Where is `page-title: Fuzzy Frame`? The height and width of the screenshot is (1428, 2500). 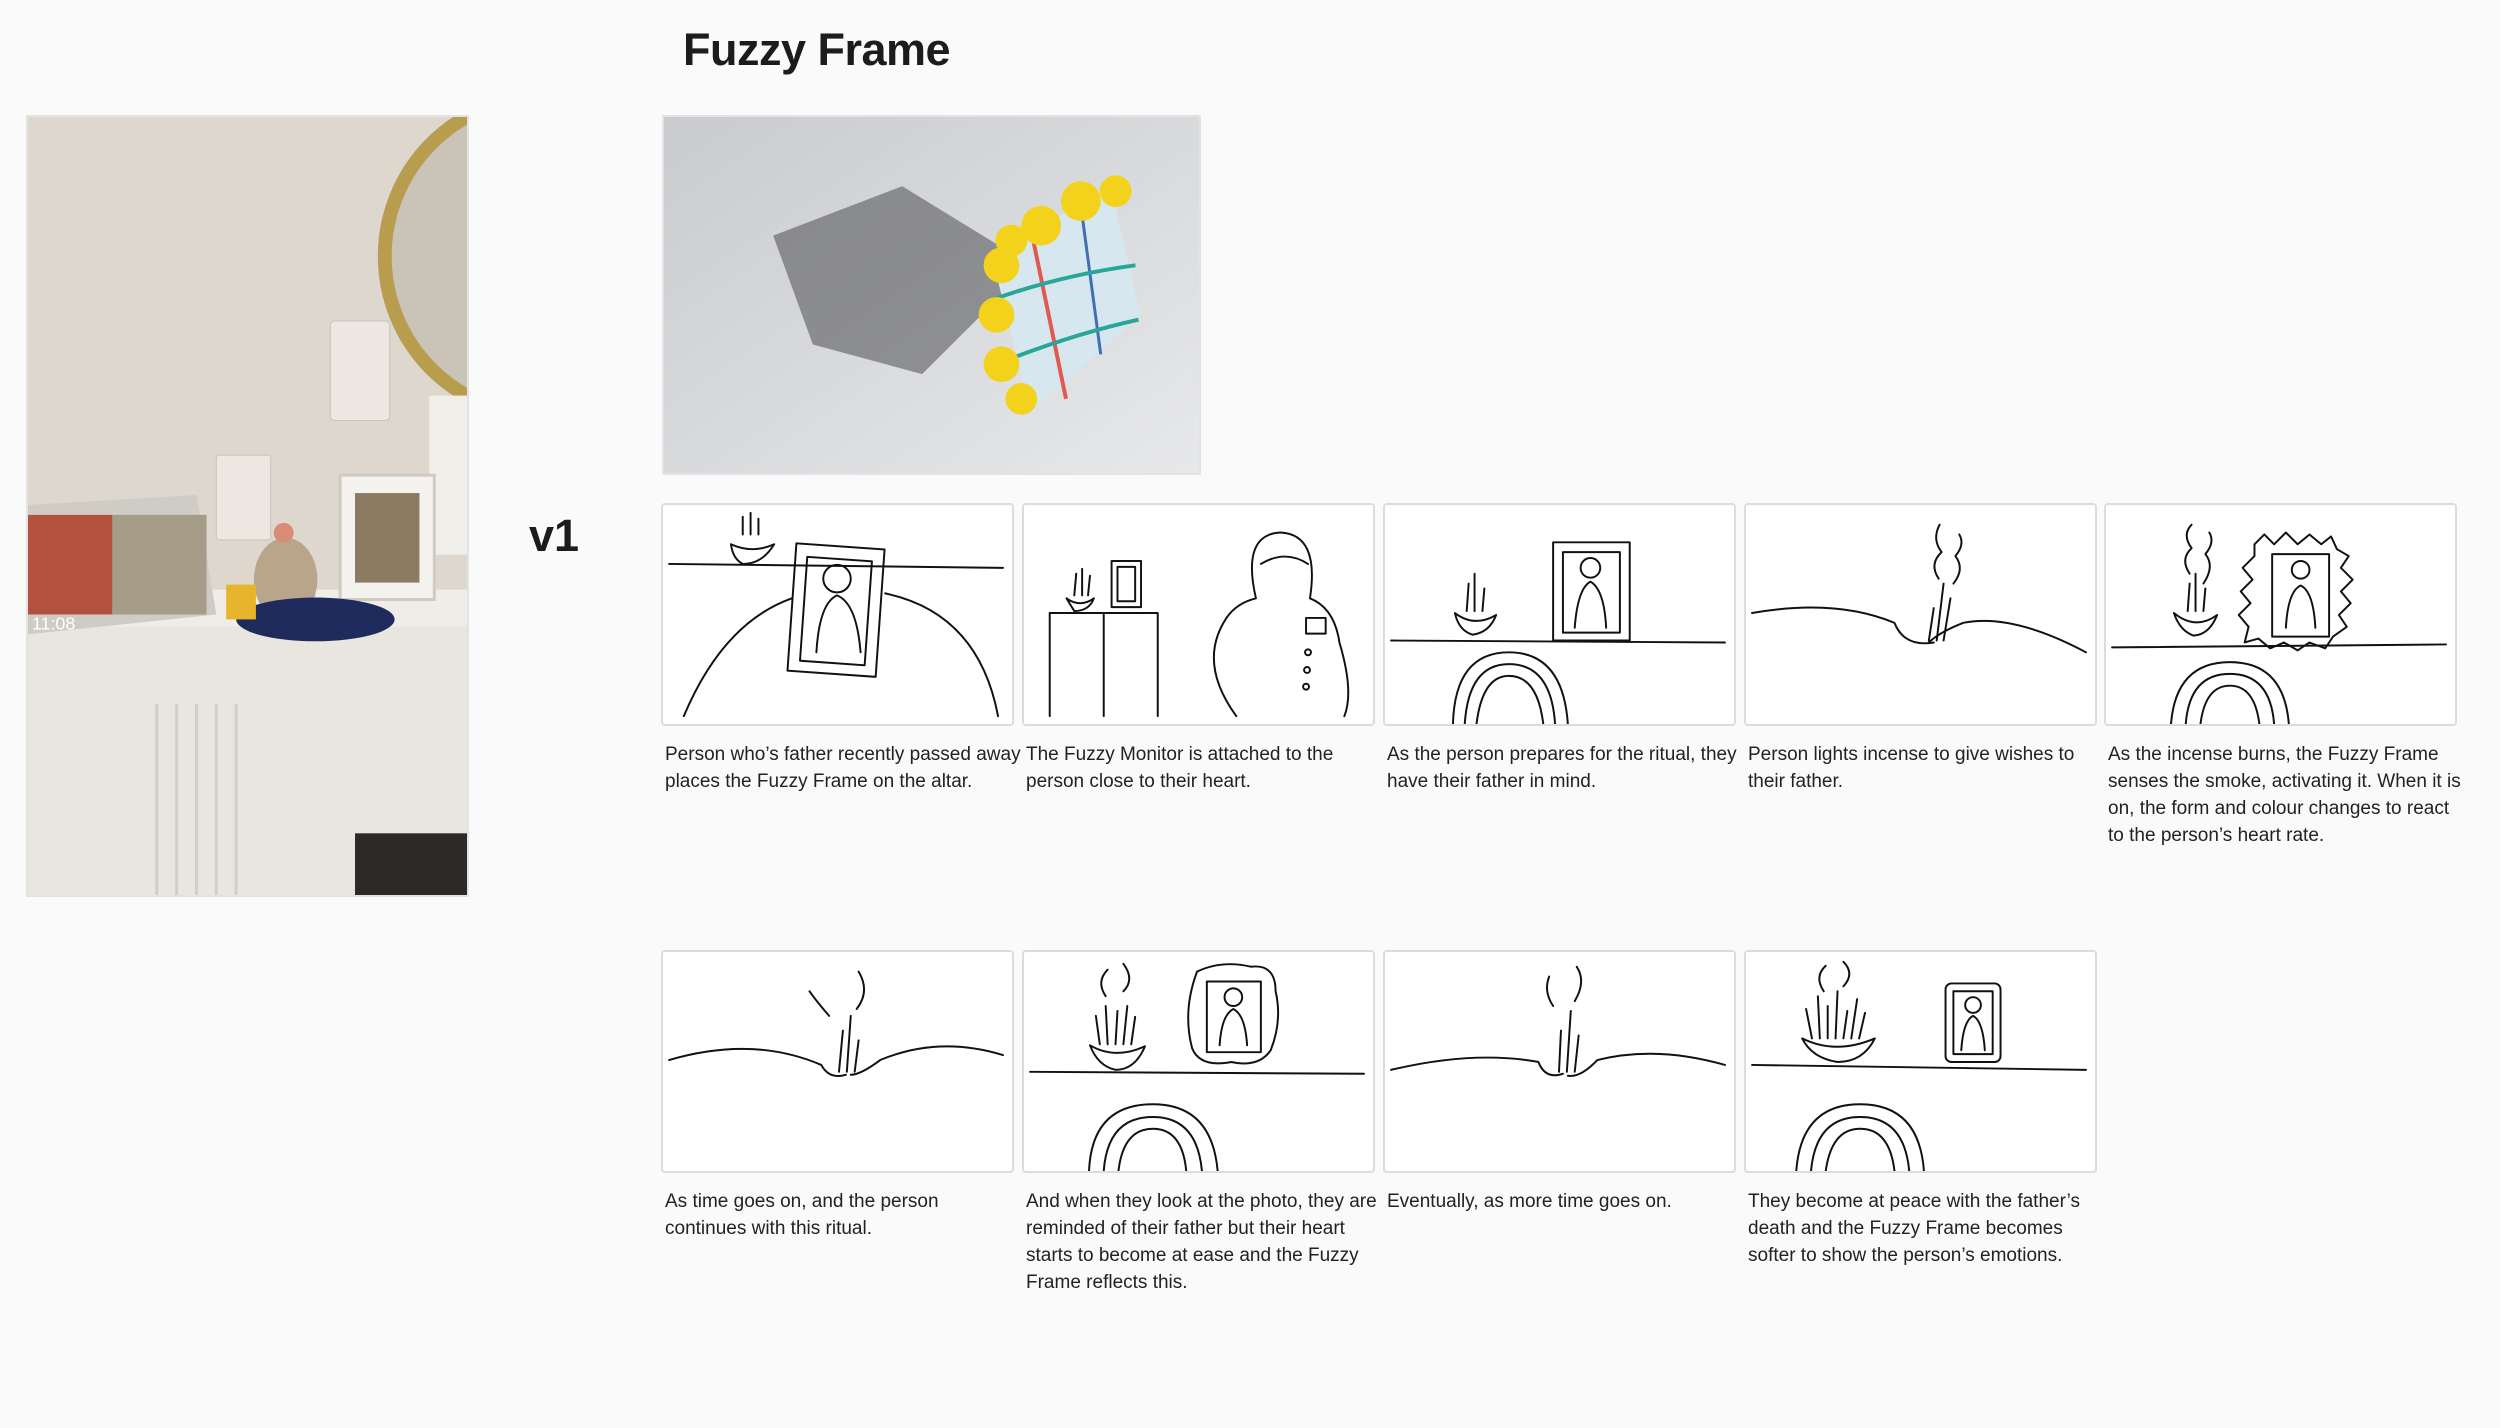 page-title: Fuzzy Frame is located at coordinates (817, 49).